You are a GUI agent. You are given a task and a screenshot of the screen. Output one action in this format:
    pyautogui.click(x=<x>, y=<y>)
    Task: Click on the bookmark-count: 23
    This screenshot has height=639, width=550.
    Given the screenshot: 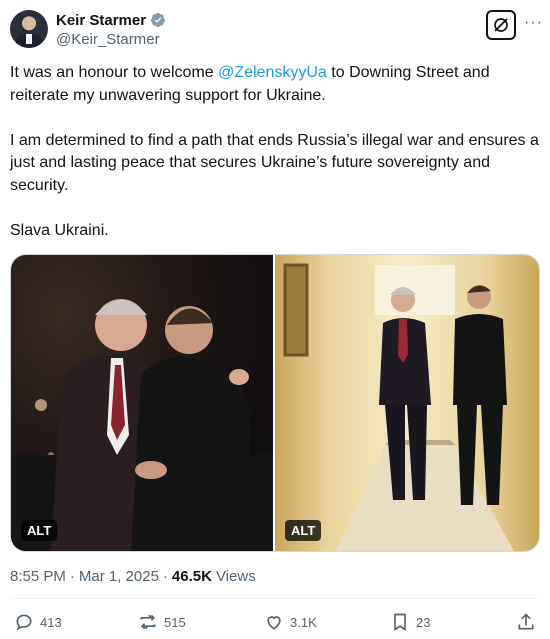 What is the action you would take?
    pyautogui.click(x=423, y=622)
    